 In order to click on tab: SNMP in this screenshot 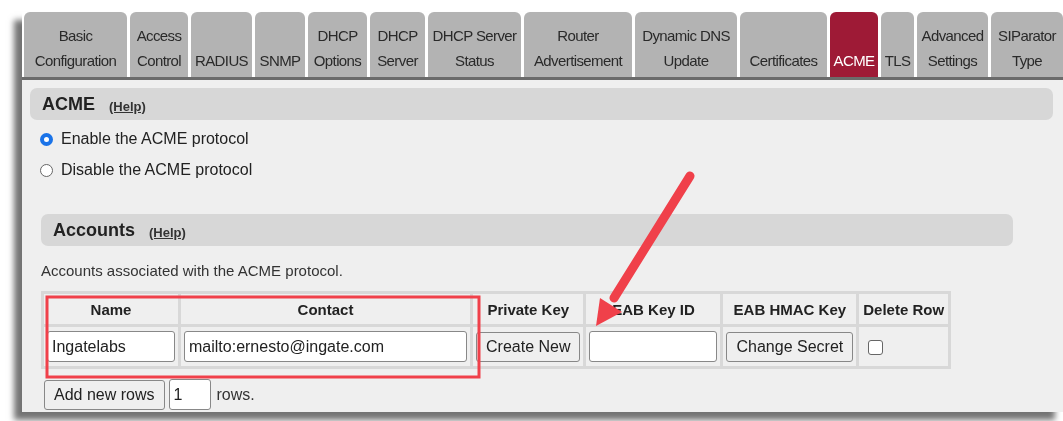, I will do `click(280, 44)`.